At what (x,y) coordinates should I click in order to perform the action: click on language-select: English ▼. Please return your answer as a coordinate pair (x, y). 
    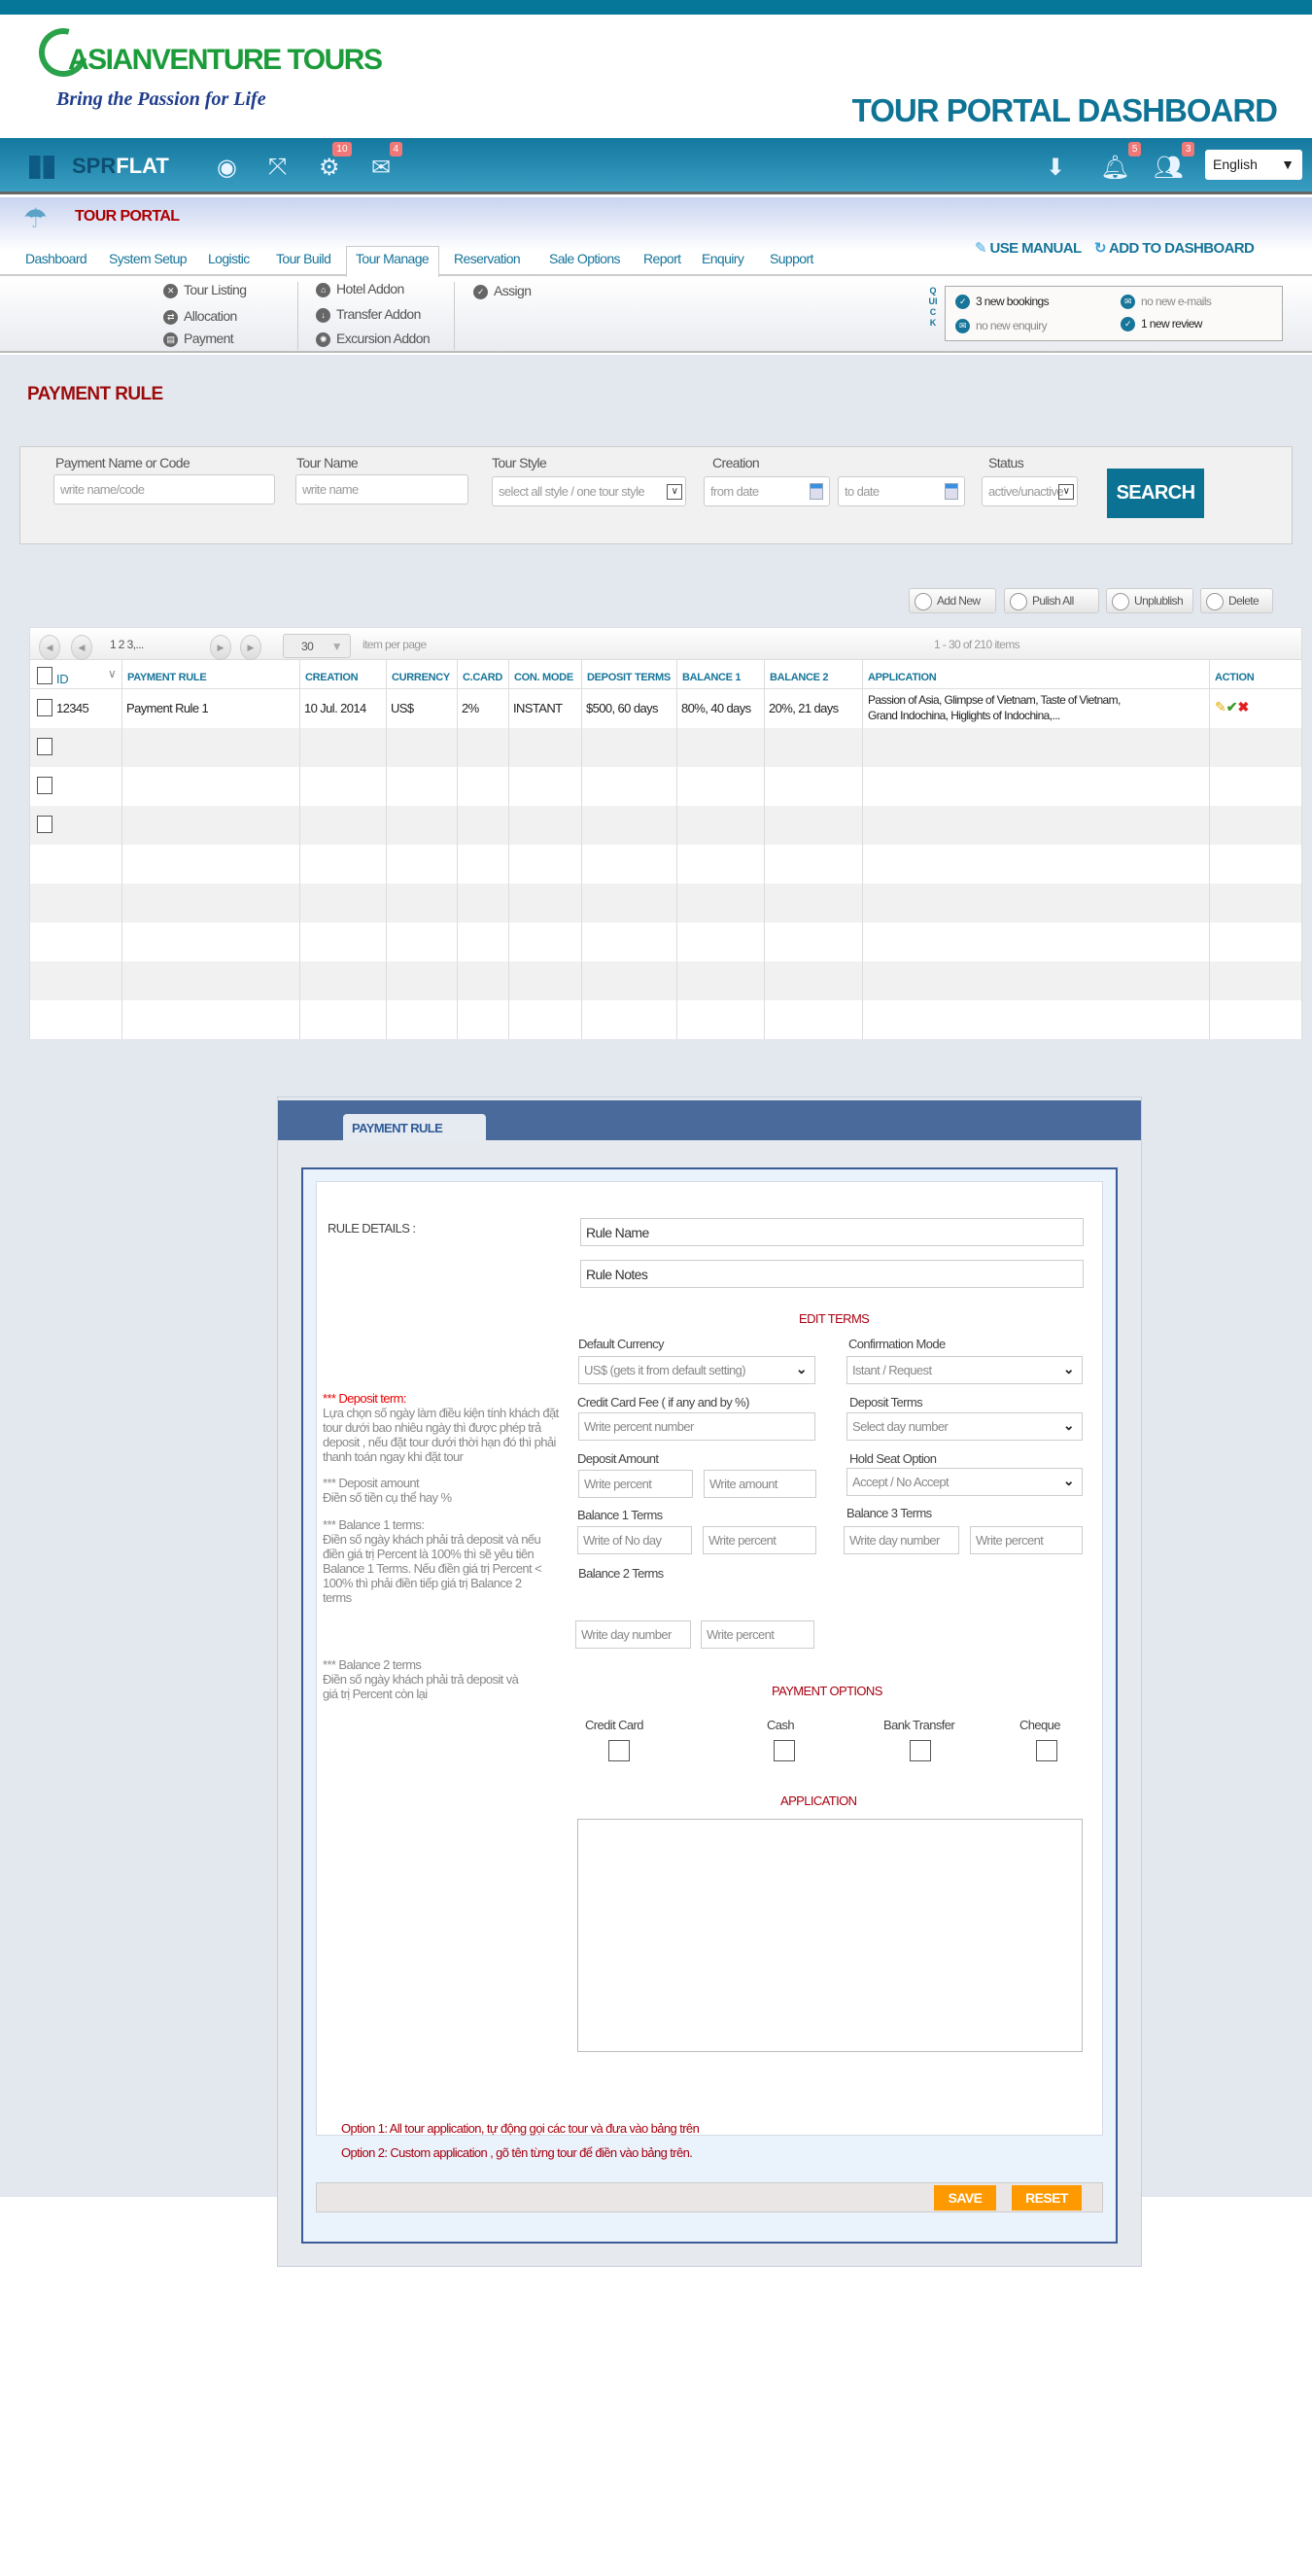
    Looking at the image, I should click on (1254, 165).